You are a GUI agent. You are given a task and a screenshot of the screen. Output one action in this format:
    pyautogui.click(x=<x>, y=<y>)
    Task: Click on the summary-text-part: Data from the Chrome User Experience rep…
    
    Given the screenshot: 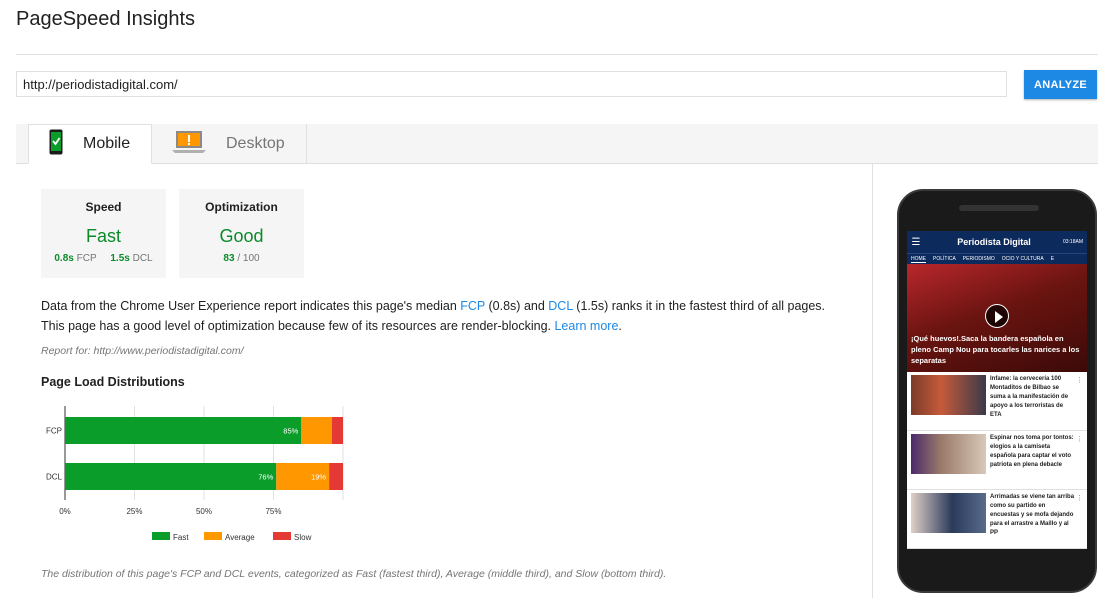 What is the action you would take?
    pyautogui.click(x=251, y=306)
    